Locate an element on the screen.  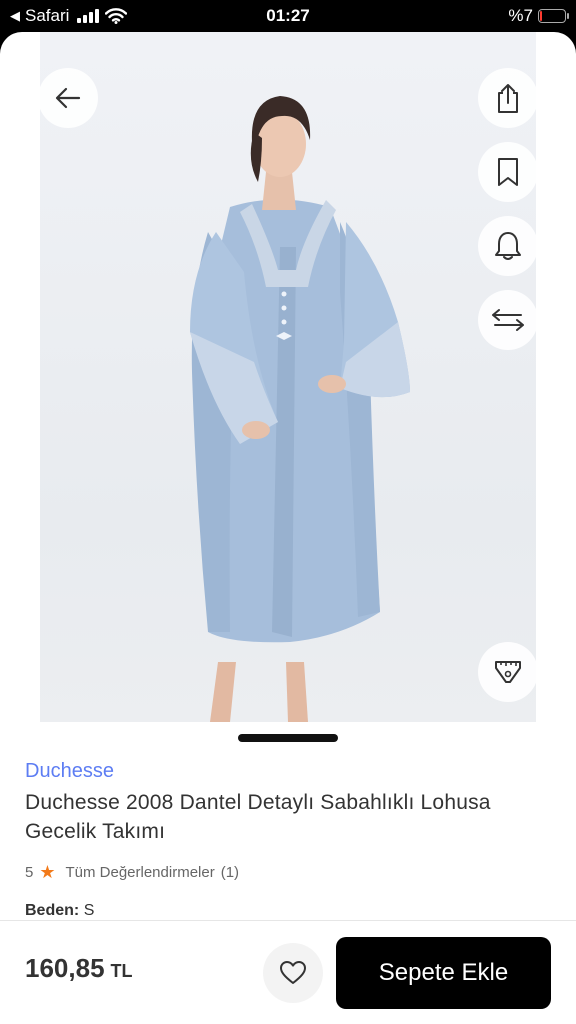
size-label: Beden: is located at coordinates (52, 910).